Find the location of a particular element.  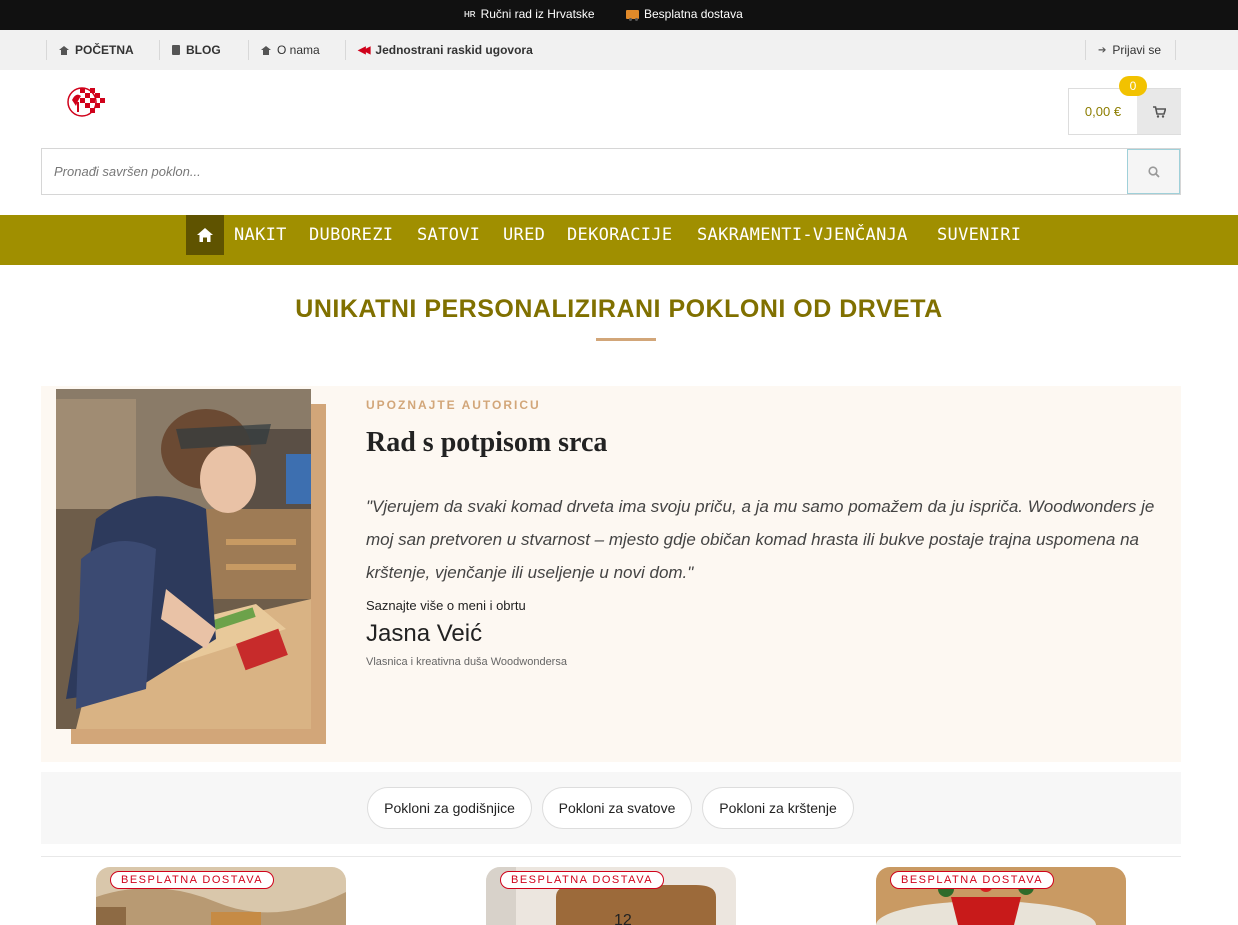

pill-anniversary-gifts: Pokloni za godišnjice is located at coordinates (449, 808).